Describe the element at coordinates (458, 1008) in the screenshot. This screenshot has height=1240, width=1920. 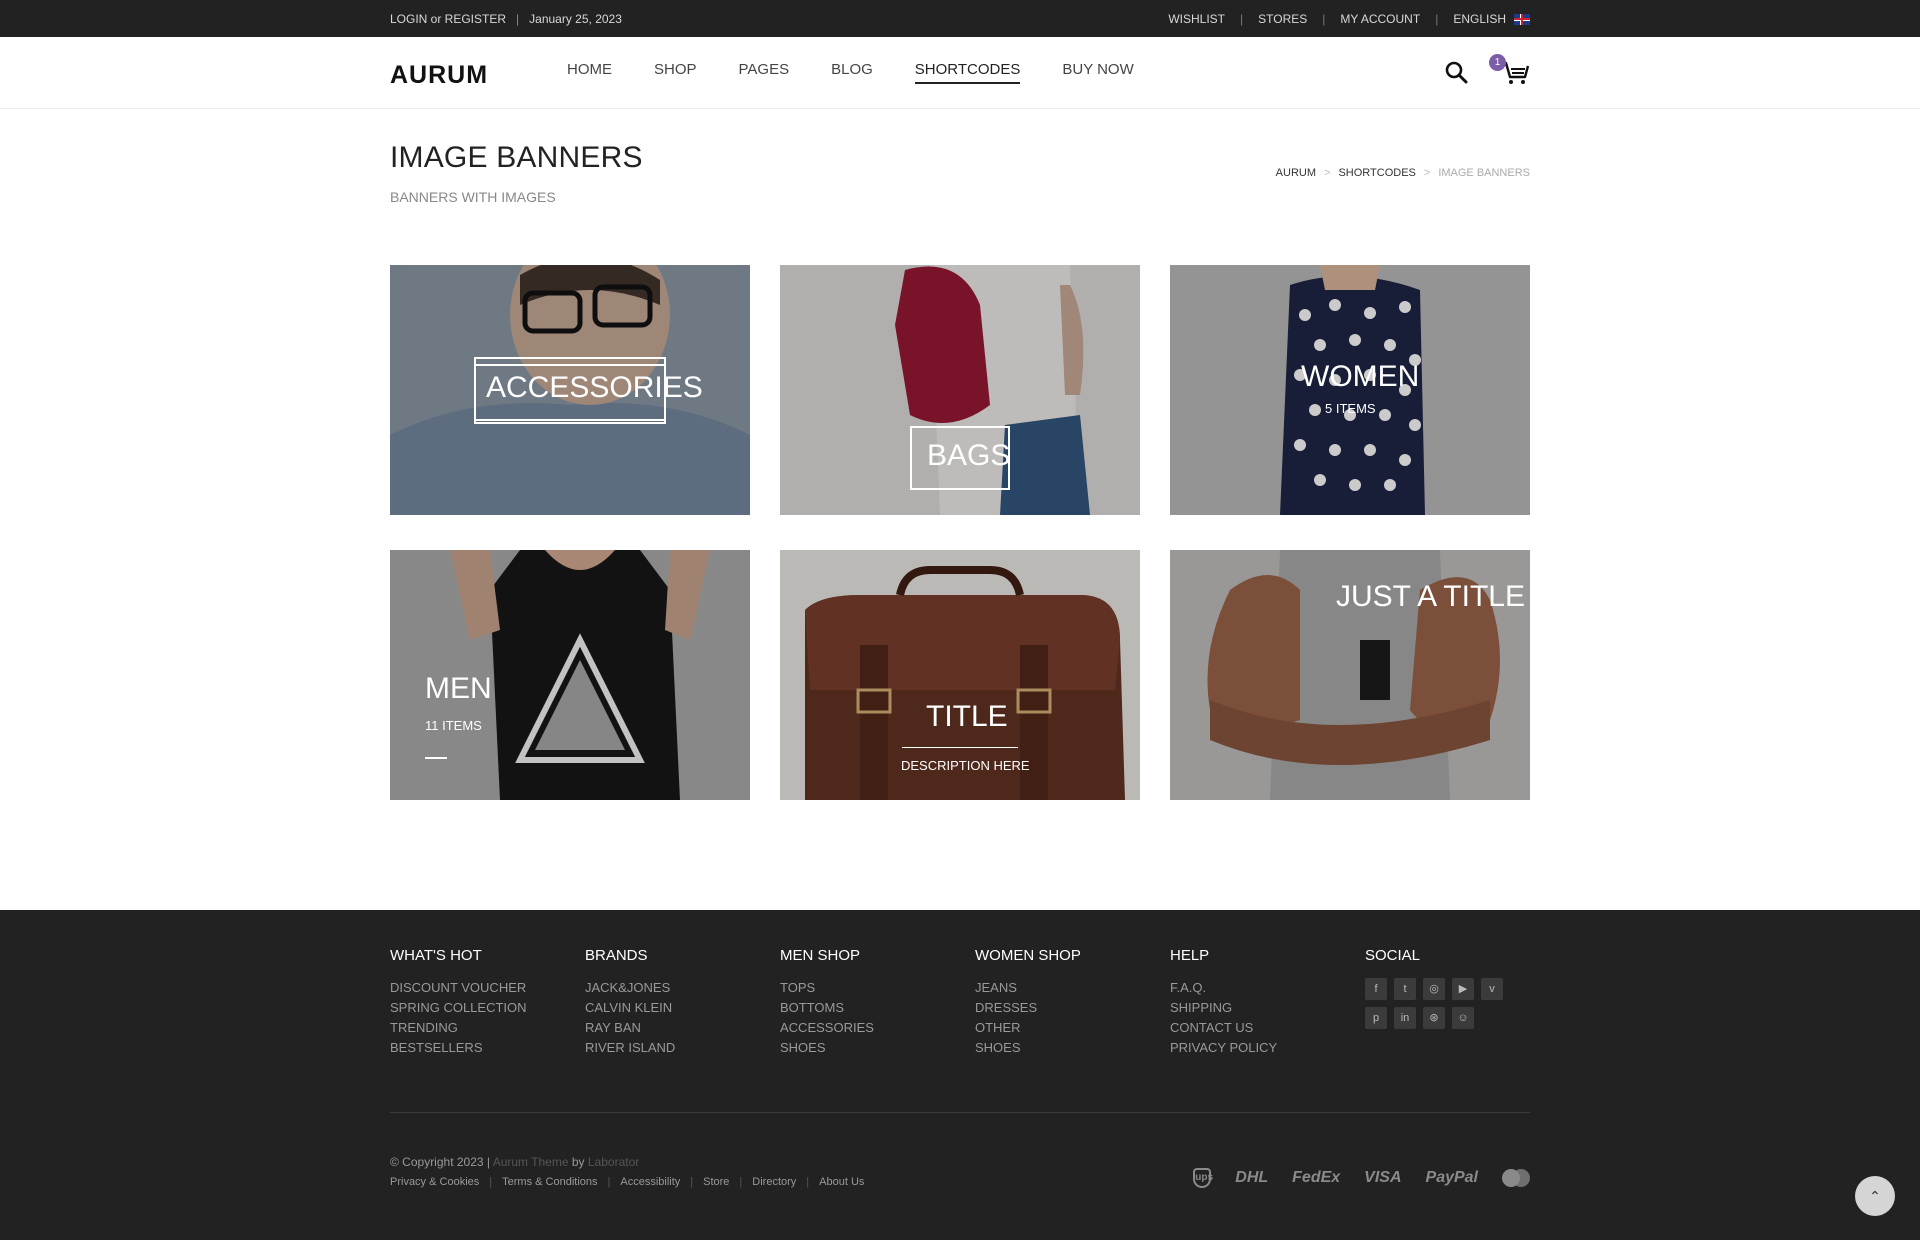
I see `footer-link: SPRING COLLECTION` at that location.